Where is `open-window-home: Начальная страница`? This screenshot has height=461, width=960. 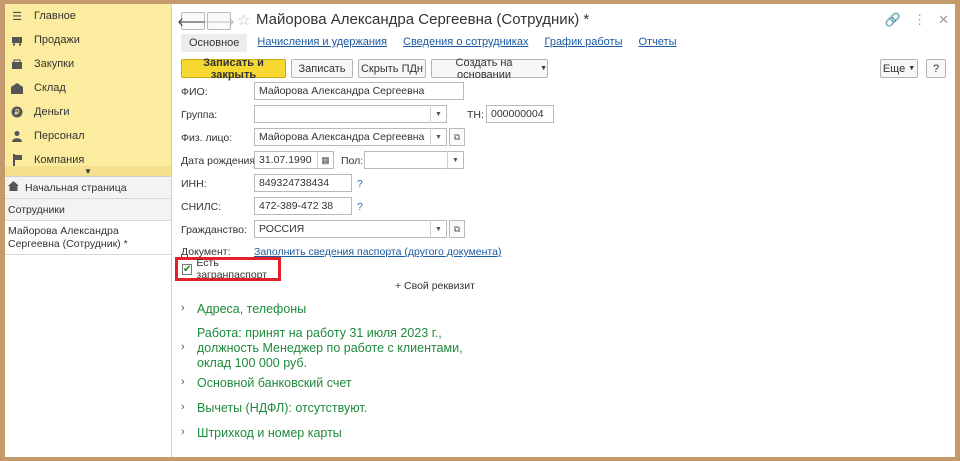
open-window-home: Начальная страница is located at coordinates (88, 188).